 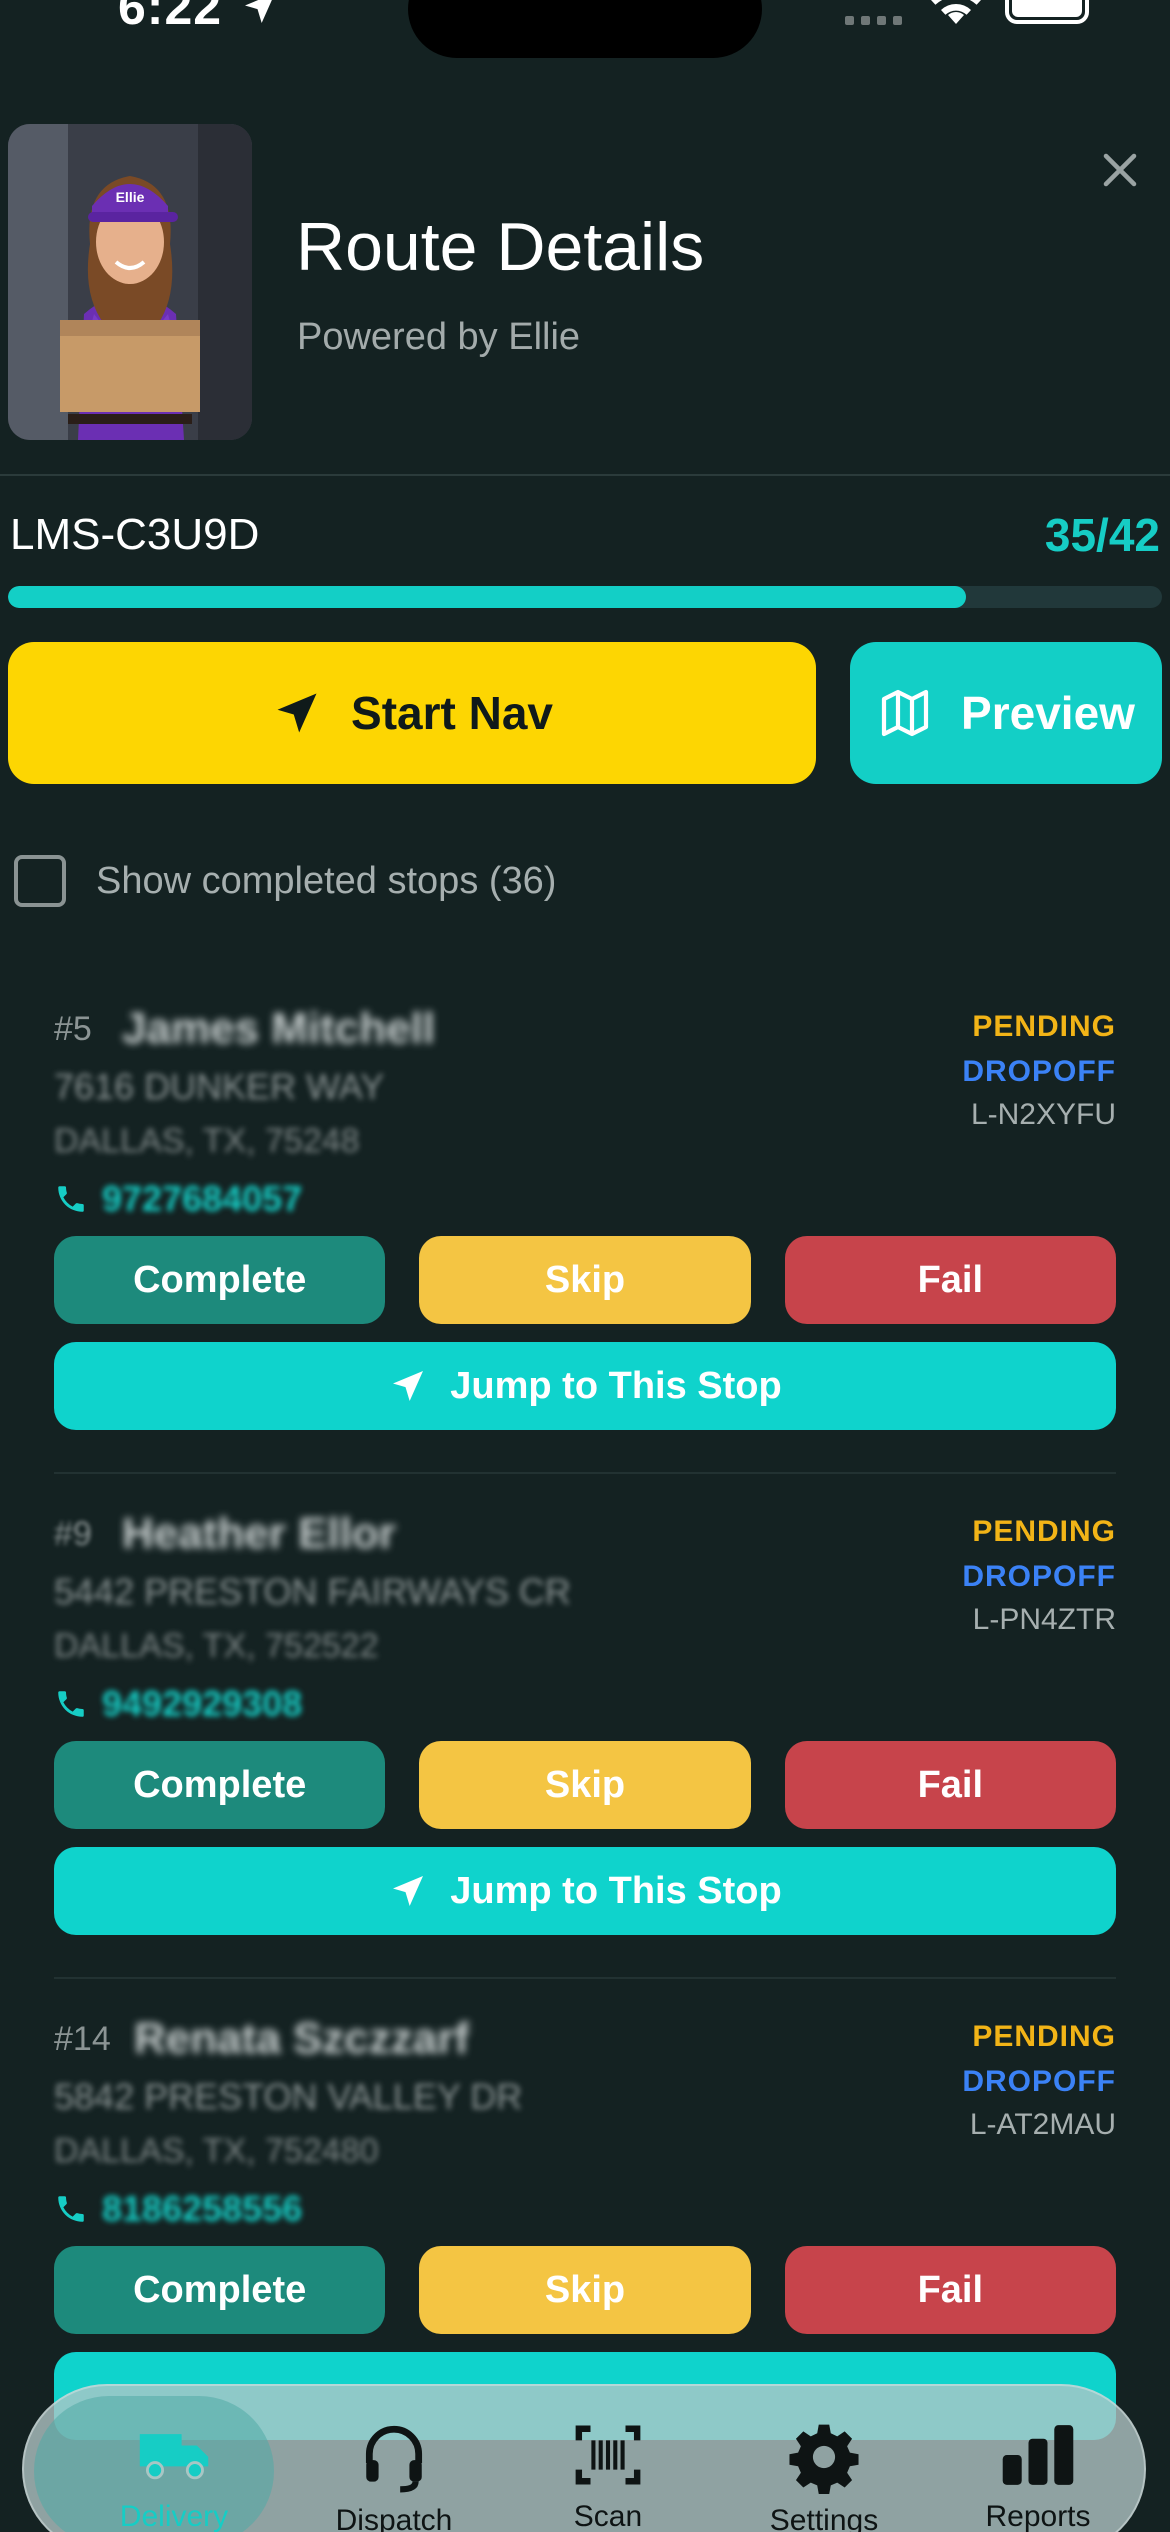 I want to click on tab-label: Dispatch, so click(x=394, y=2518).